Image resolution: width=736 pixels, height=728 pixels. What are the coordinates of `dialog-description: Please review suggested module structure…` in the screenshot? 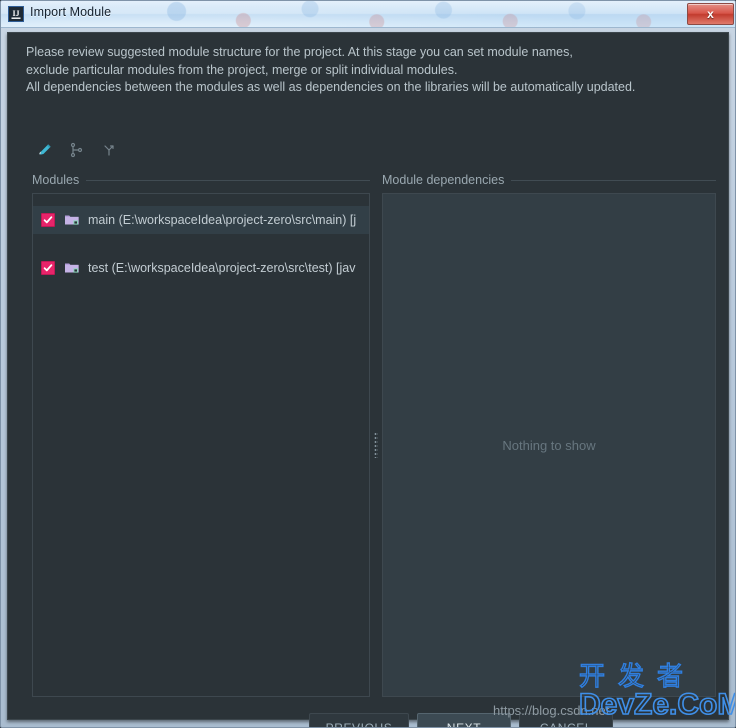 It's located at (371, 70).